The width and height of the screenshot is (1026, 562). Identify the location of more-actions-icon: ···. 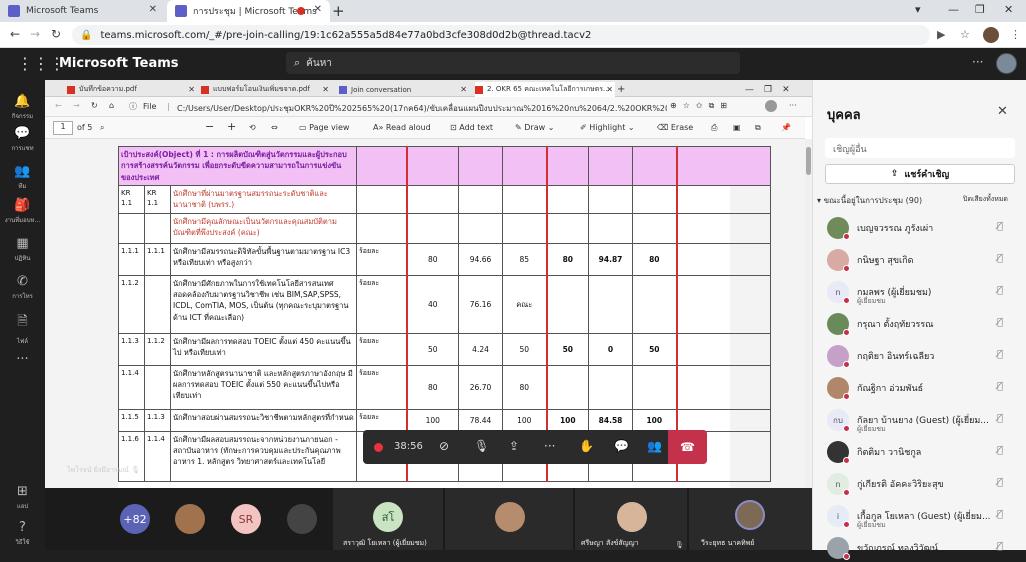
(549, 446).